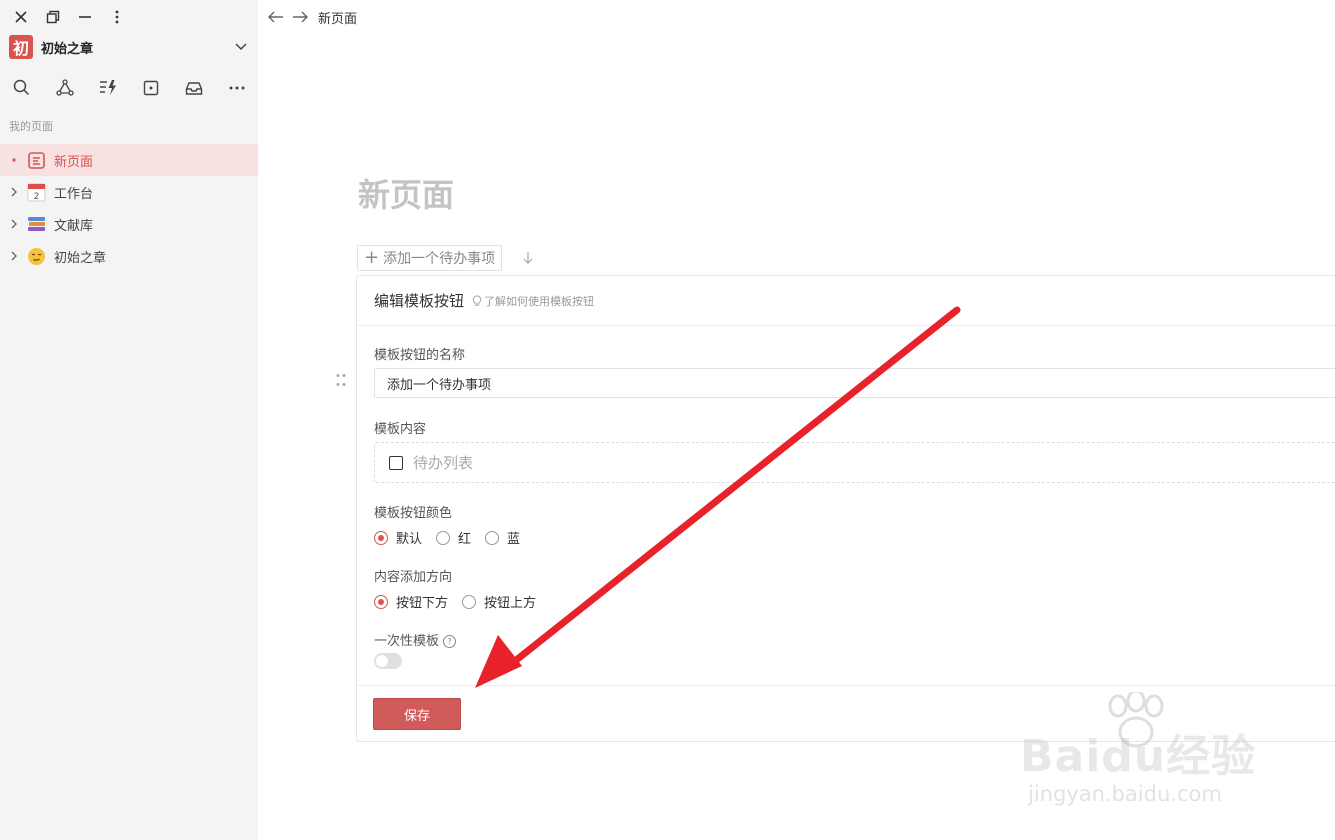 The width and height of the screenshot is (1335, 840). I want to click on workspace-logo: 初, so click(21, 47).